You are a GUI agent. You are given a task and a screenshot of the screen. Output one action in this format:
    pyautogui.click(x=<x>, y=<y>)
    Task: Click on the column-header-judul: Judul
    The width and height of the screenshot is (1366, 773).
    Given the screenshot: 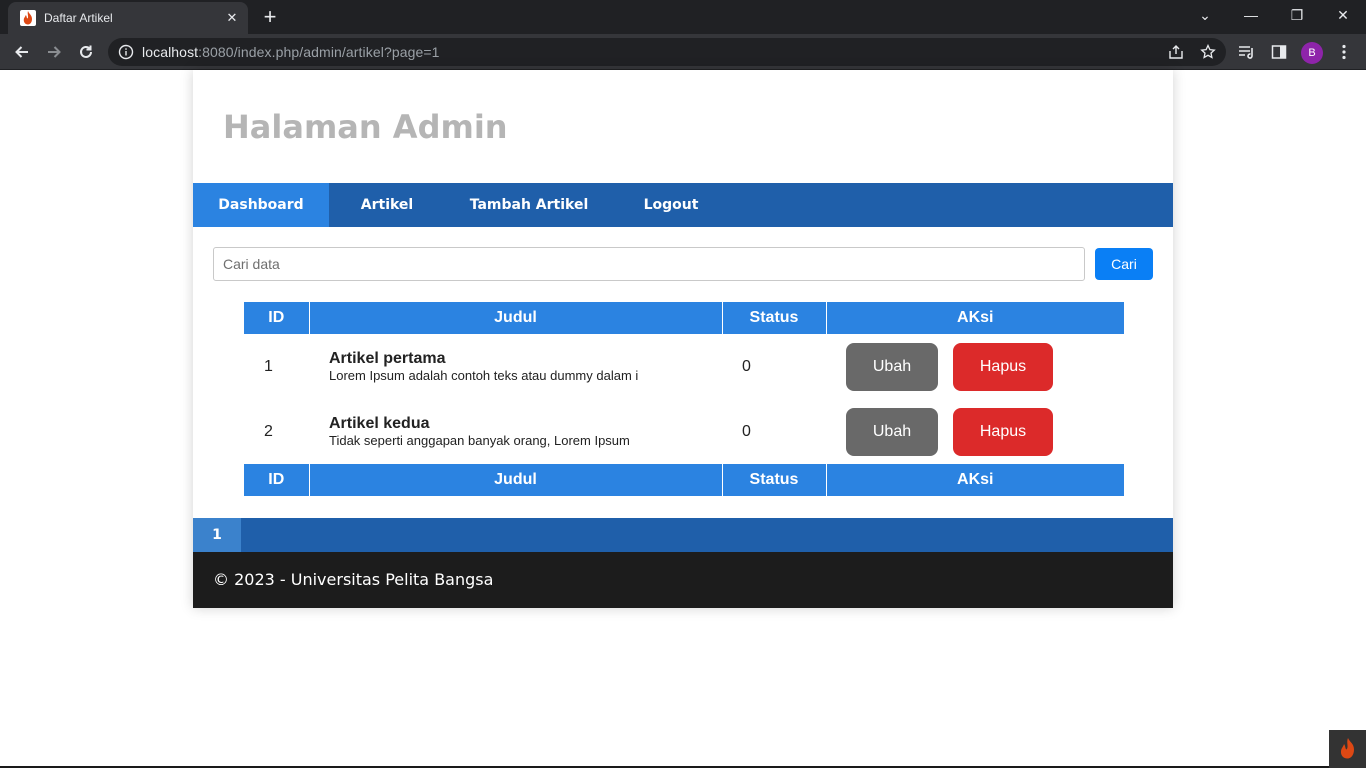 What is the action you would take?
    pyautogui.click(x=516, y=318)
    